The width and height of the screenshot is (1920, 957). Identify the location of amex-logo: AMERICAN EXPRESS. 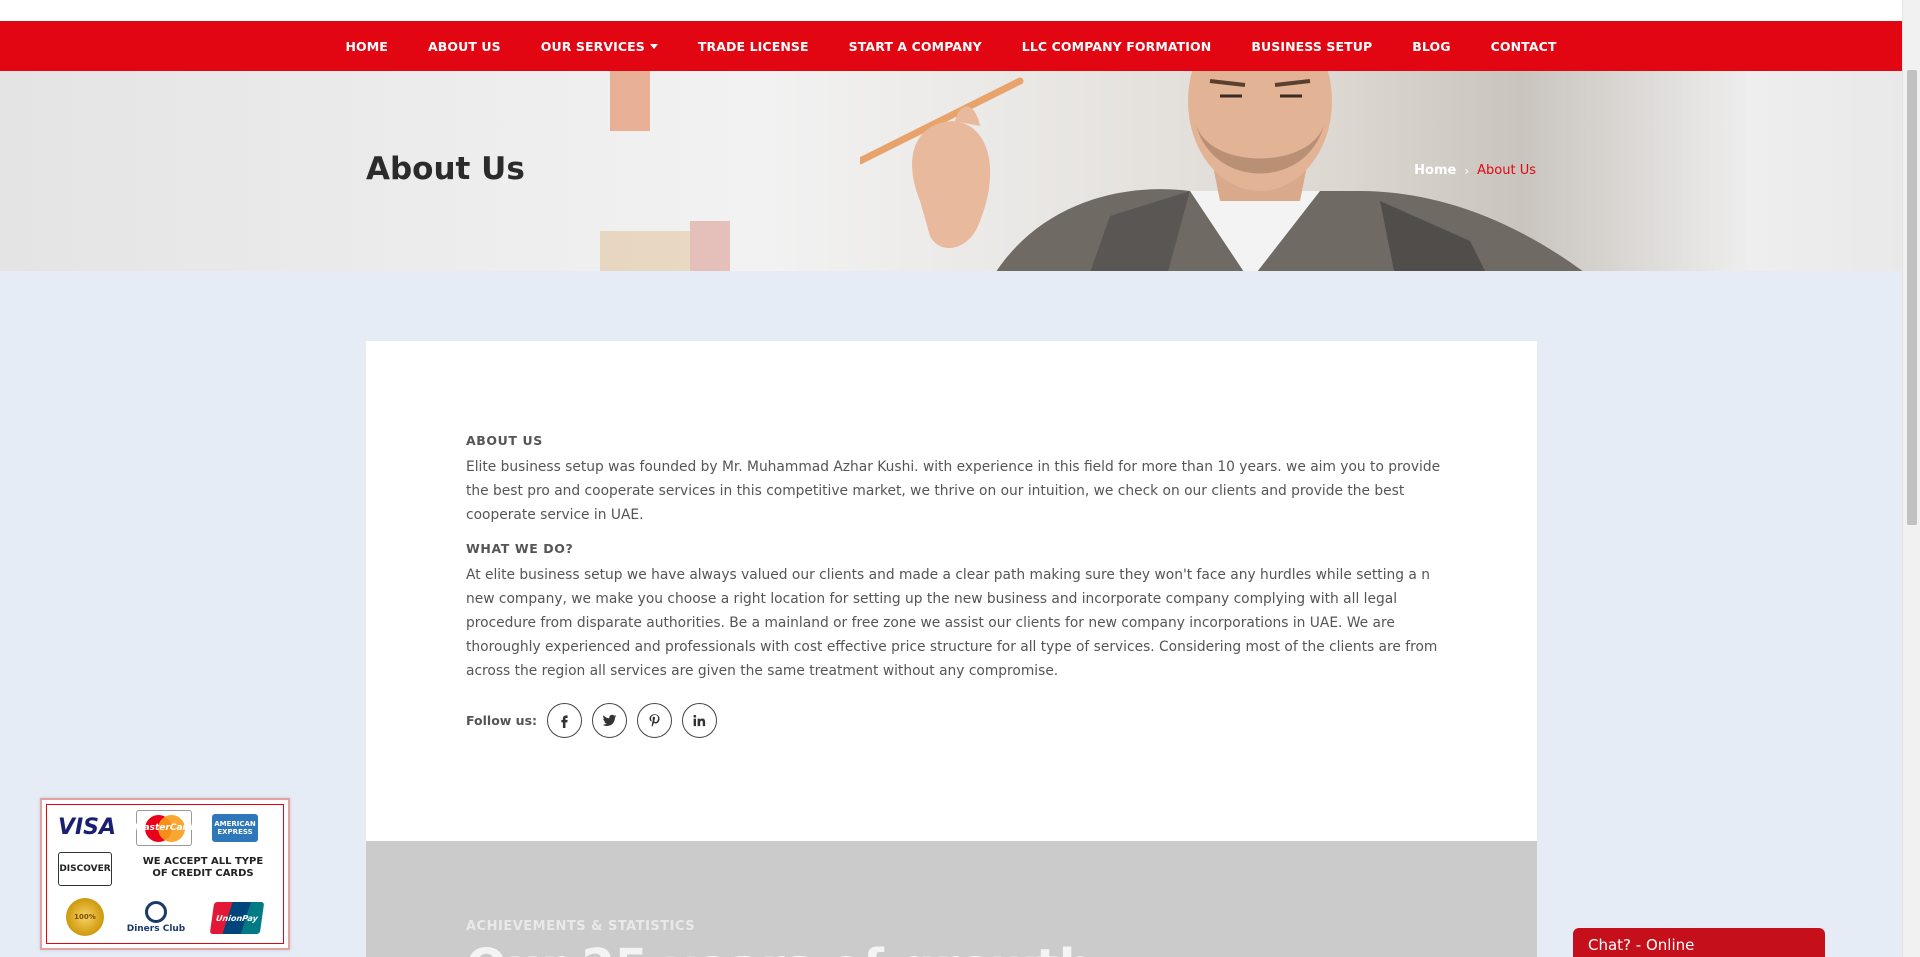
(235, 828).